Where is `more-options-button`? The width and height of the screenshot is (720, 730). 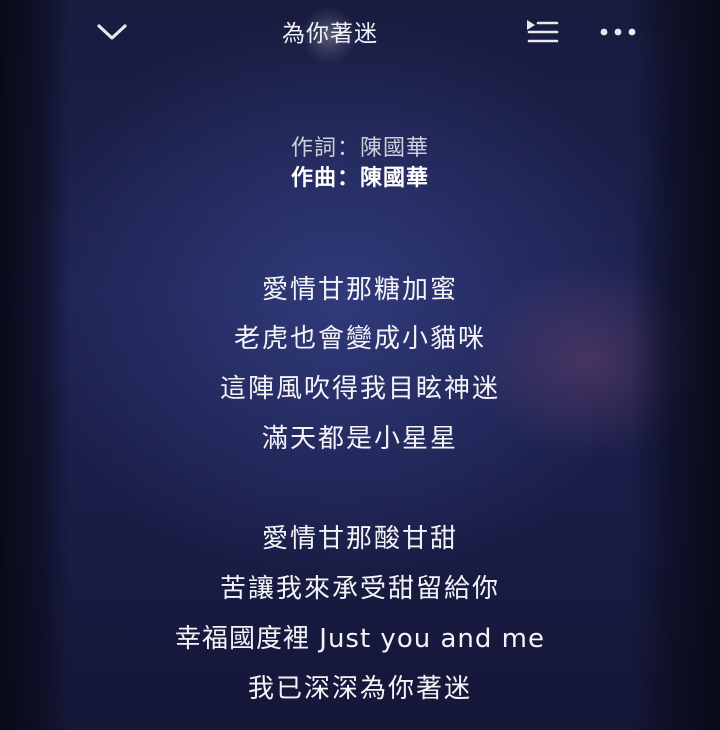 more-options-button is located at coordinates (618, 32).